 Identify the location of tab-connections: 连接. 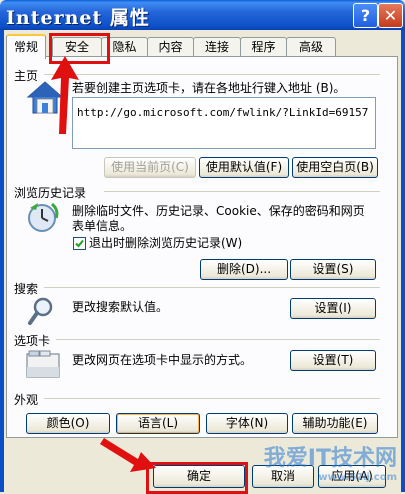
(217, 47).